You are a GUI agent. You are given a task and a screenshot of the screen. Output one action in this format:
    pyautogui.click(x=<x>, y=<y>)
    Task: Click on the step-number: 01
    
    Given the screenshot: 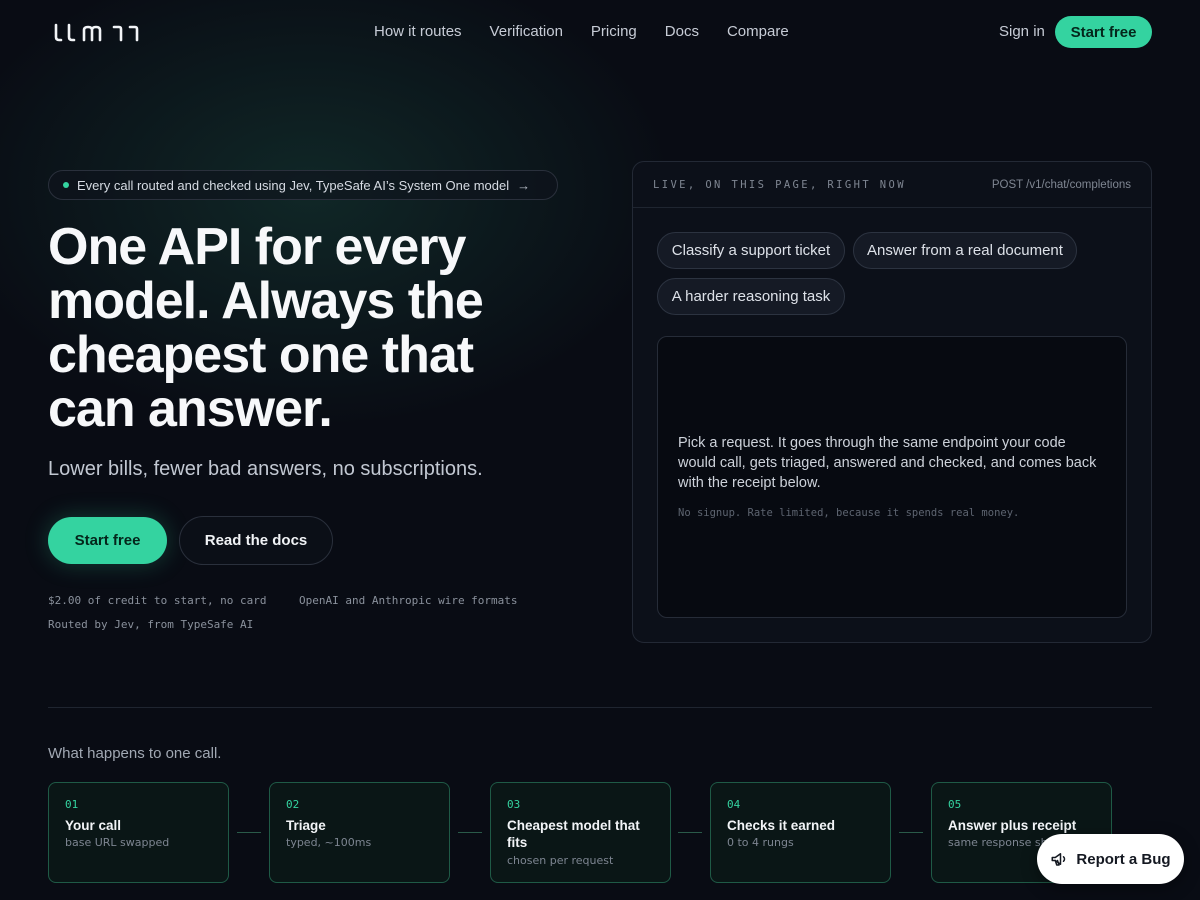 What is the action you would take?
    pyautogui.click(x=72, y=804)
    